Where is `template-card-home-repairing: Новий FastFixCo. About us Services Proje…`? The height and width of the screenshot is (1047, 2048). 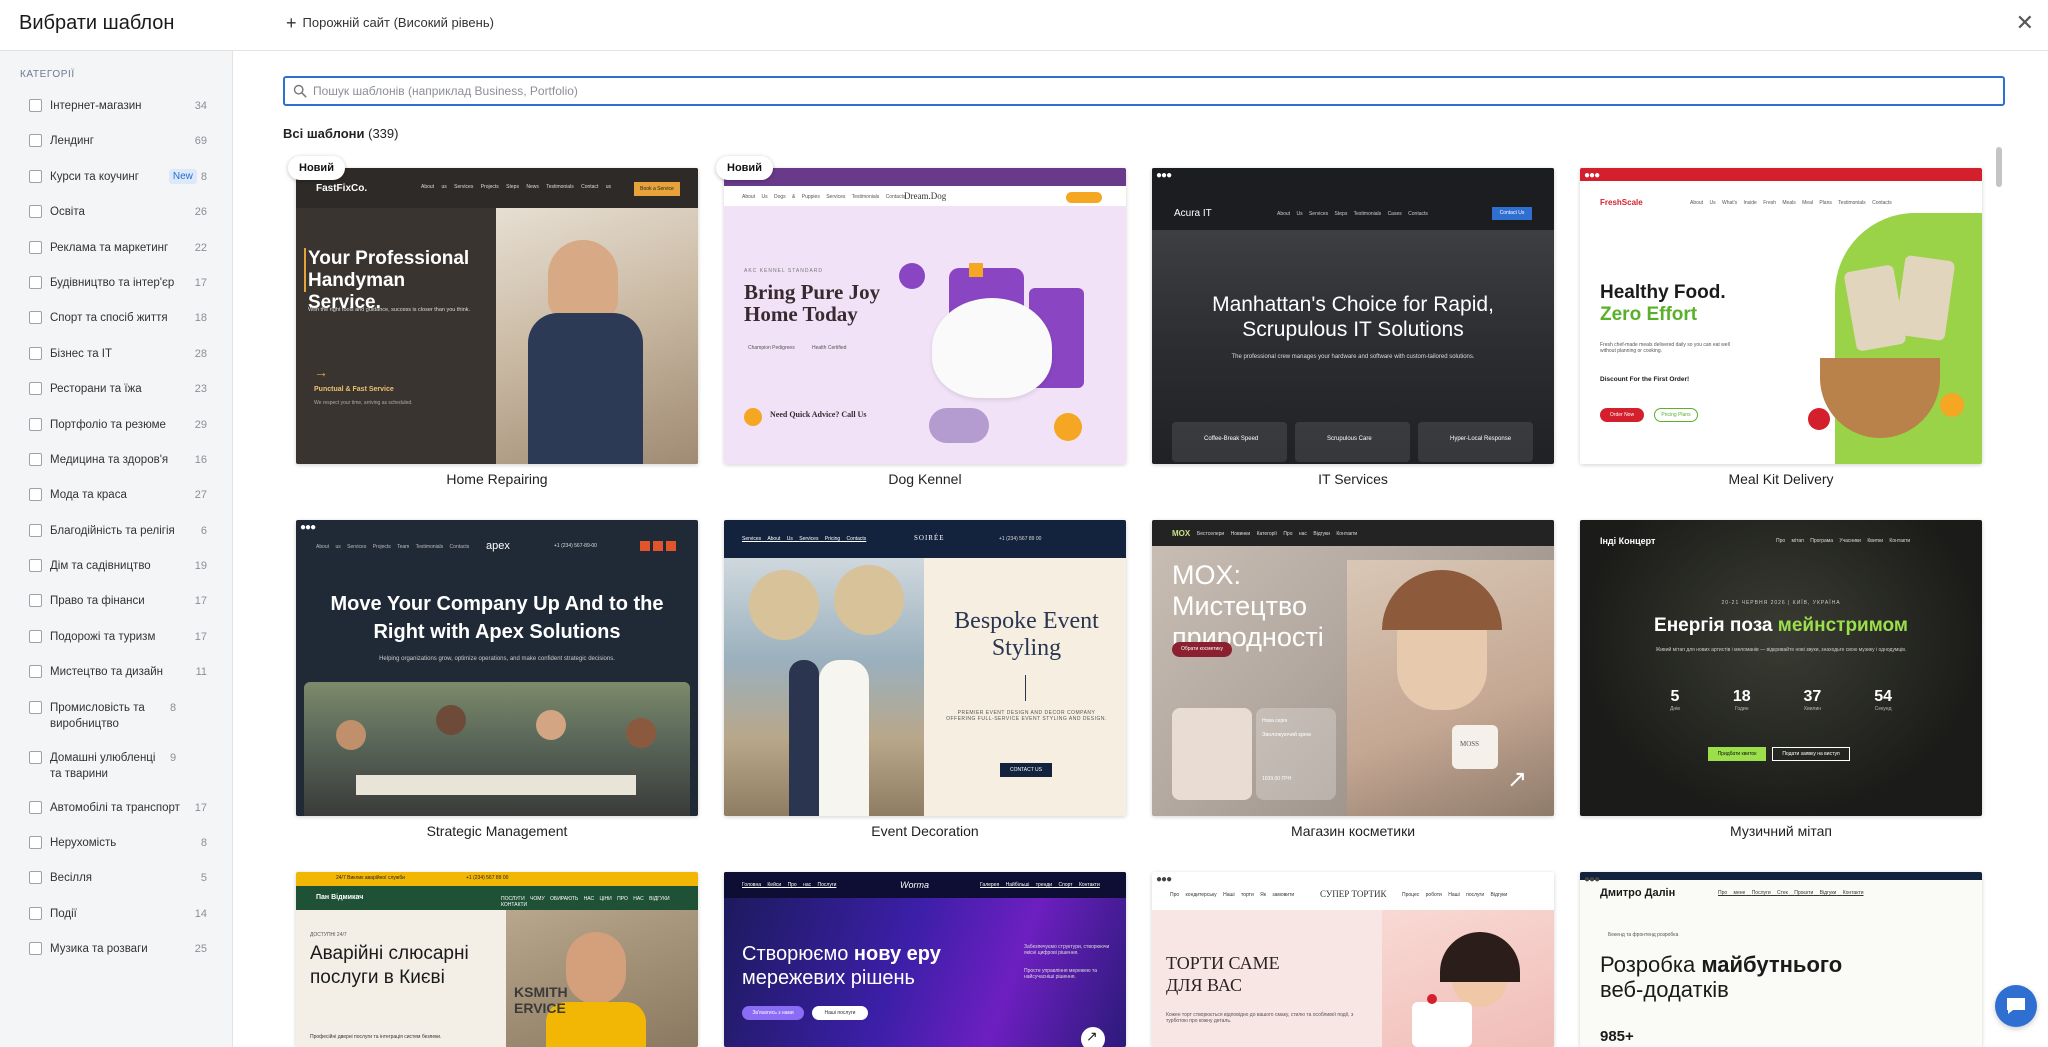 template-card-home-repairing: Новий FastFixCo. About us Services Proje… is located at coordinates (493, 321).